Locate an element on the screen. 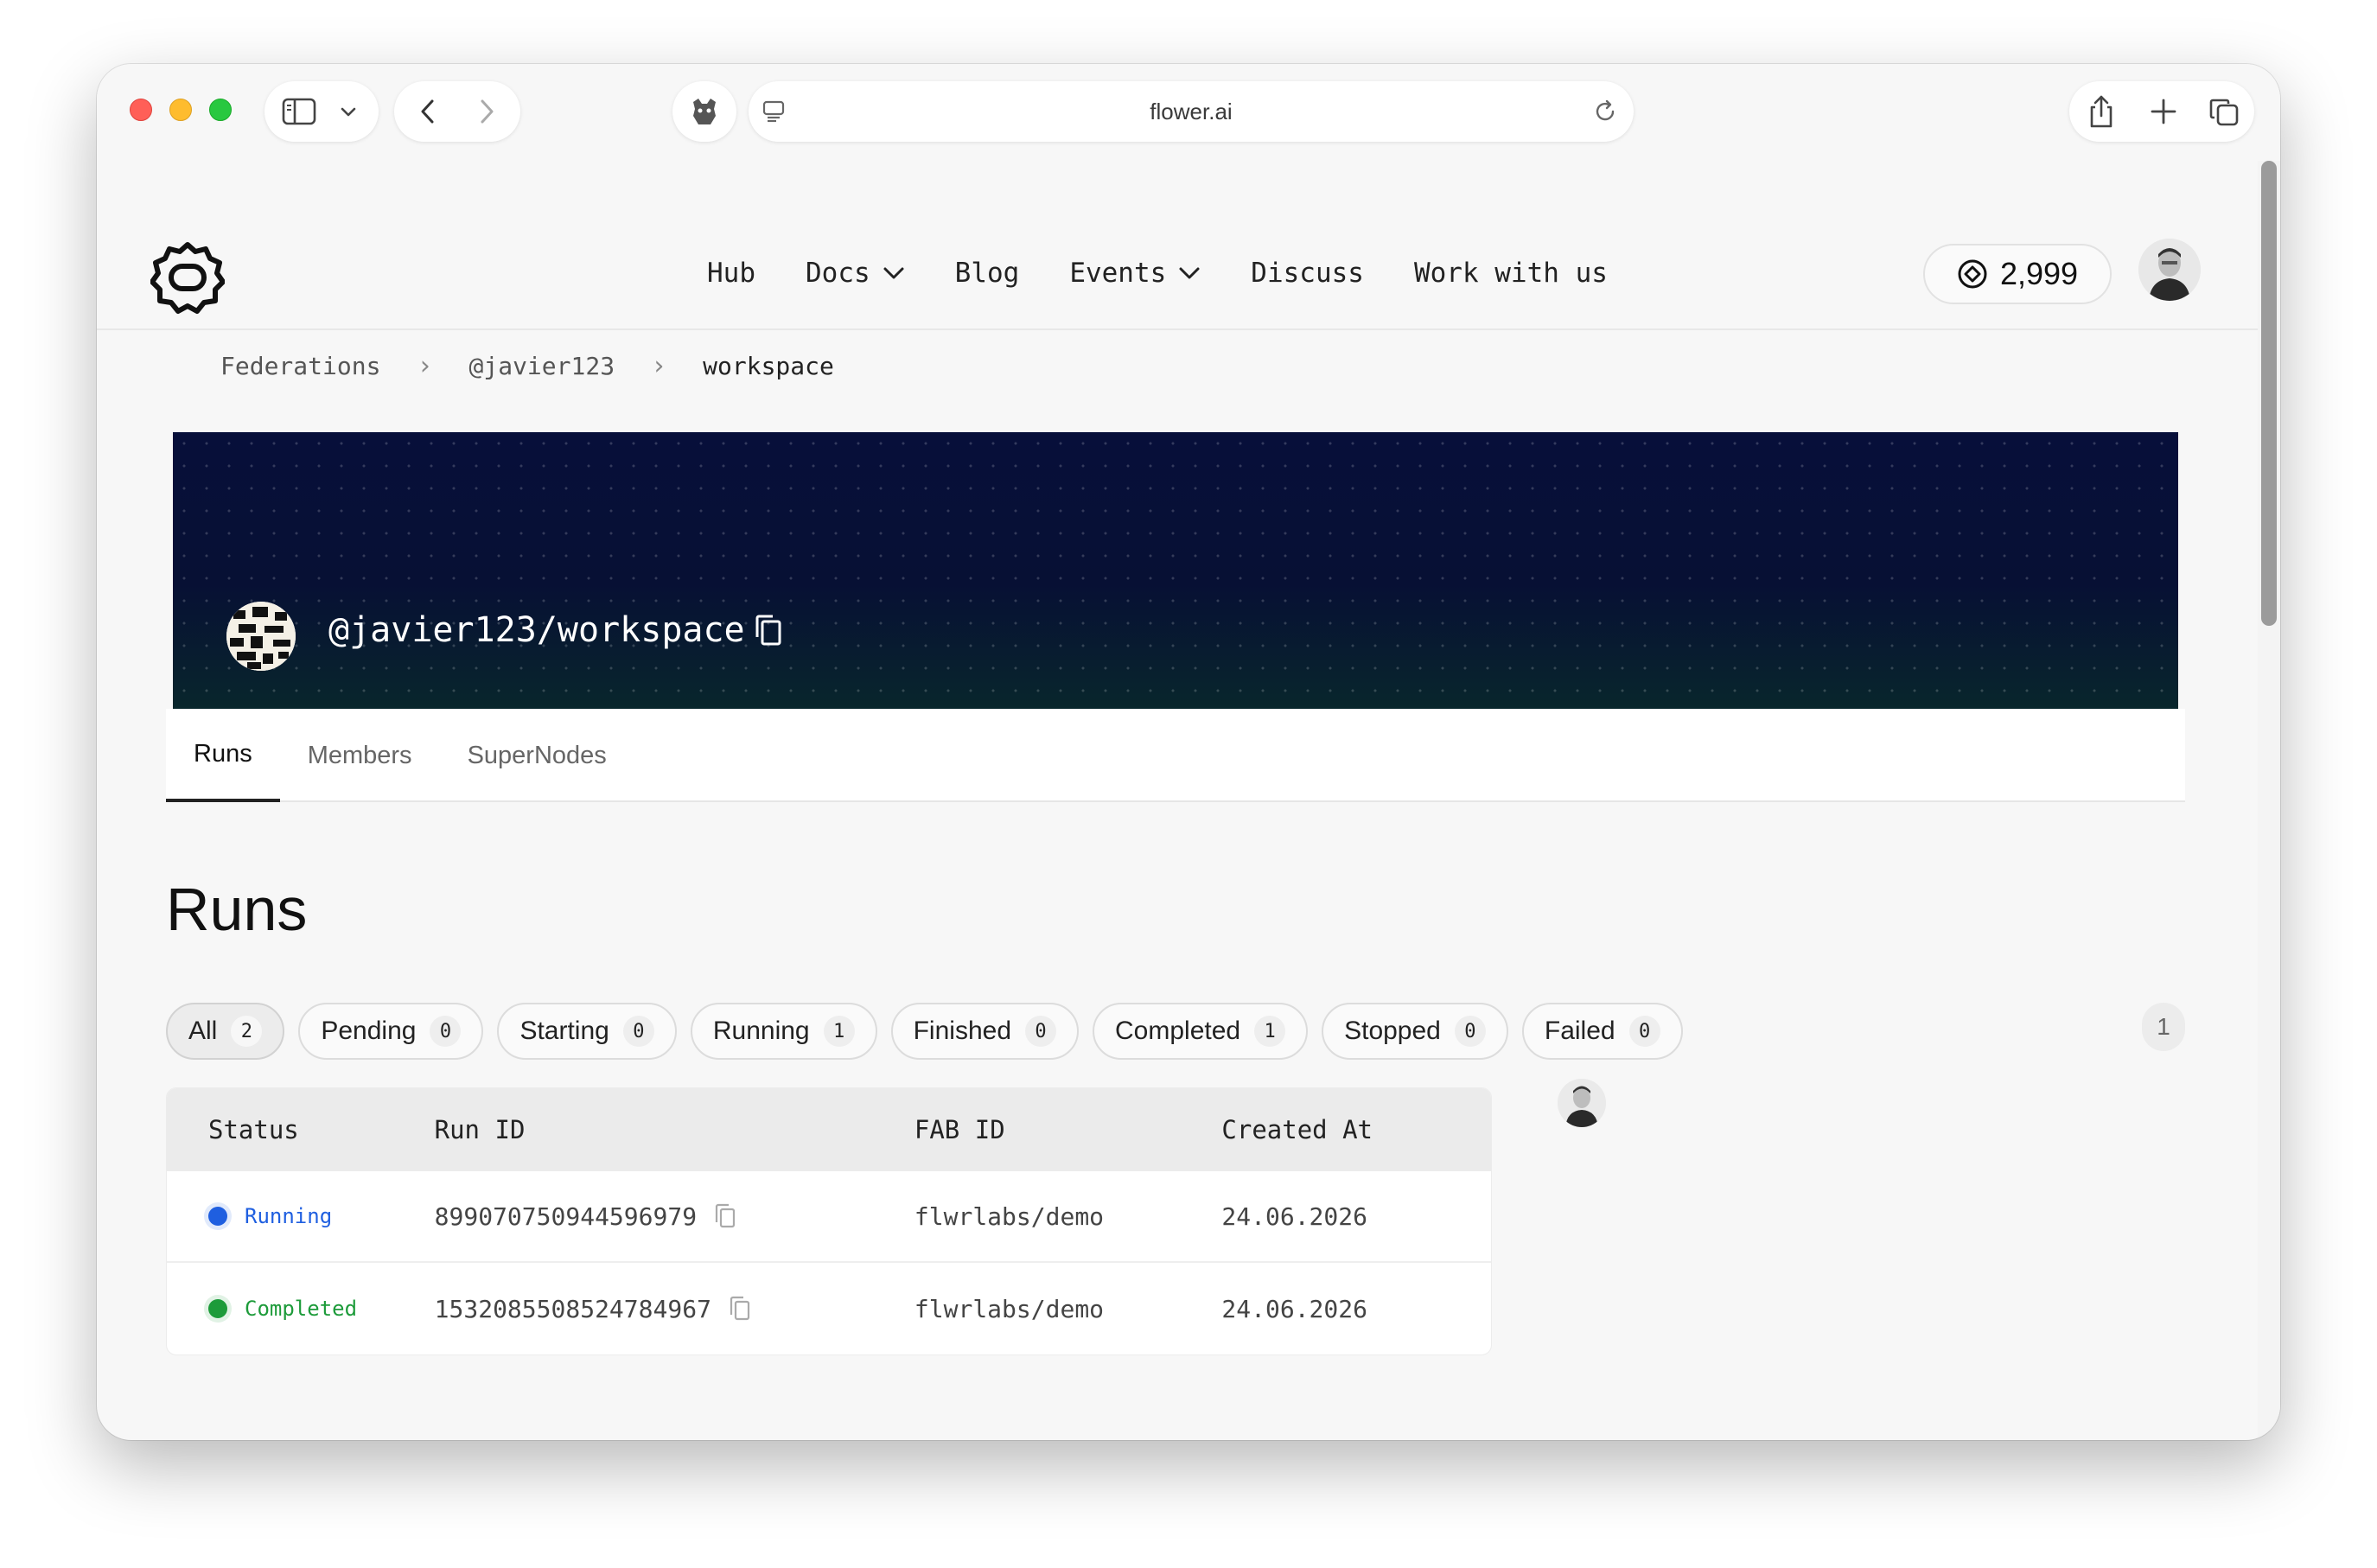 The image size is (2377, 1568). status-cell: Running is located at coordinates (301, 1216).